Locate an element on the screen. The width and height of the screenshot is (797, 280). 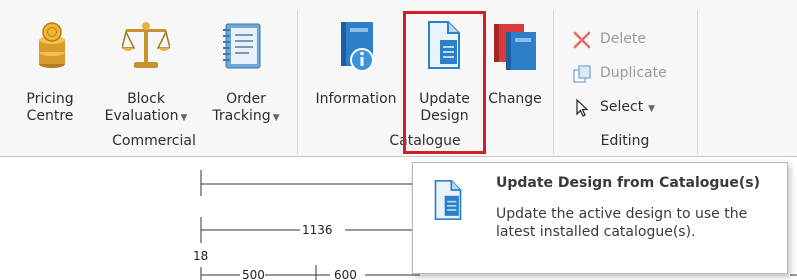
information-label: Information is located at coordinates (356, 99).